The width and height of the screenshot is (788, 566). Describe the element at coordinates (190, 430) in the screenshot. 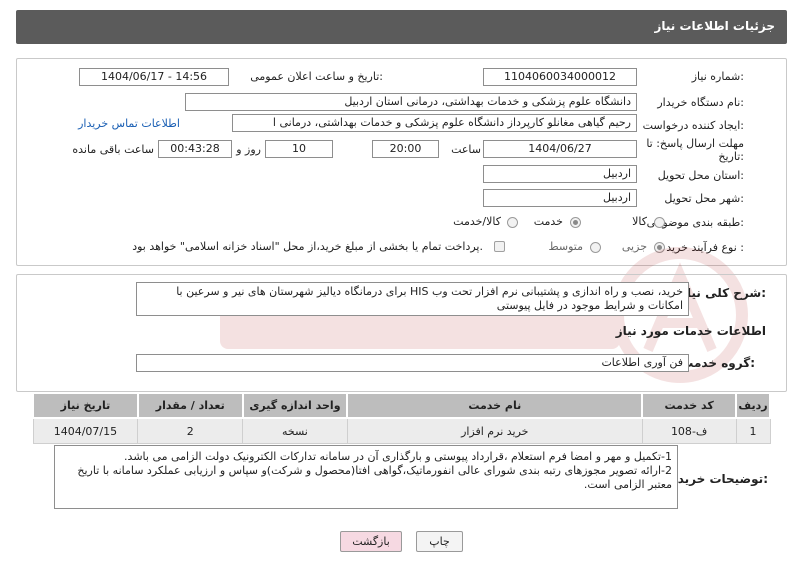

I see `cell-quantity: 2` at that location.